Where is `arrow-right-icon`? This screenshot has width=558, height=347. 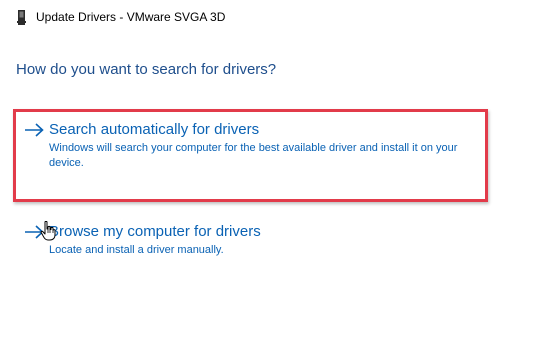
arrow-right-icon is located at coordinates (34, 130).